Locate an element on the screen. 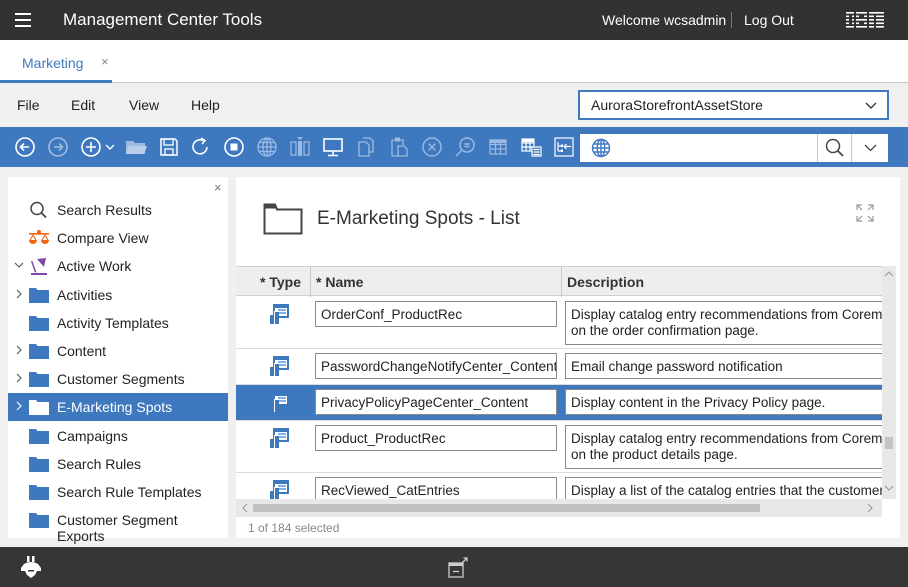 The width and height of the screenshot is (908, 587). tab-close-icon: × is located at coordinates (105, 61).